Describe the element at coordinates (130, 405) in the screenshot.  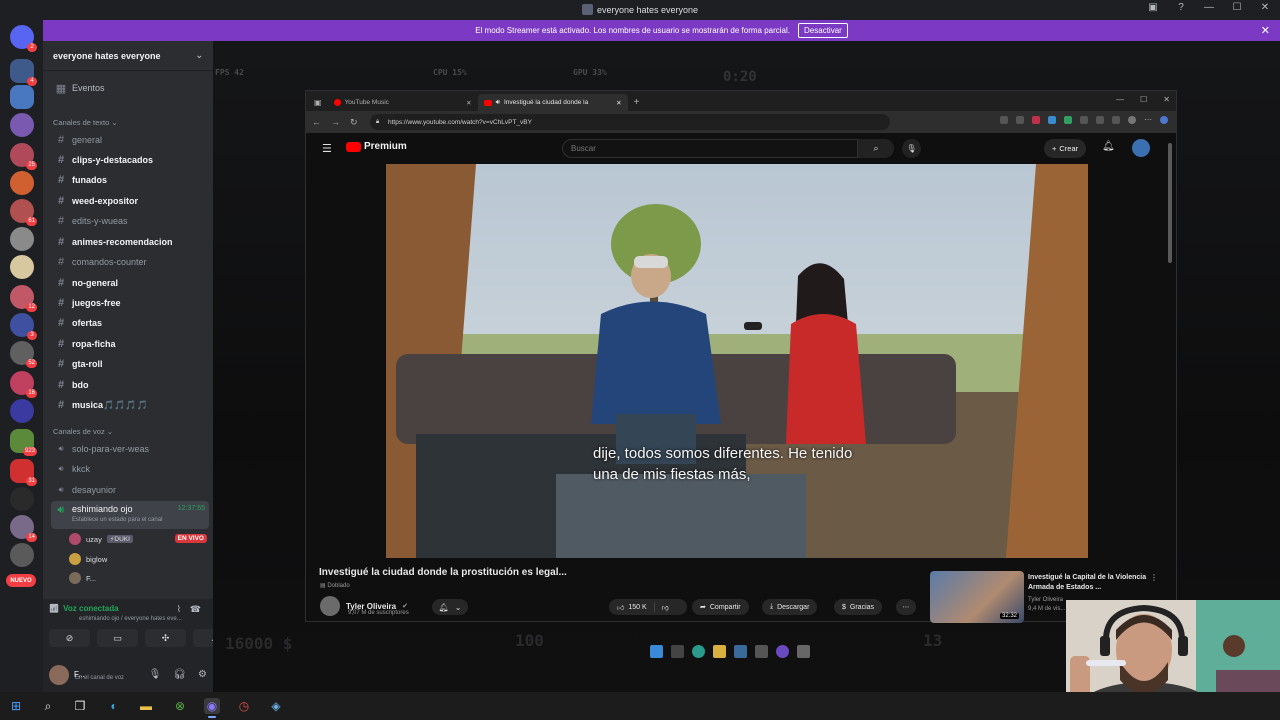
I see `channel-item: # musica🎵🎵🎵🎵` at that location.